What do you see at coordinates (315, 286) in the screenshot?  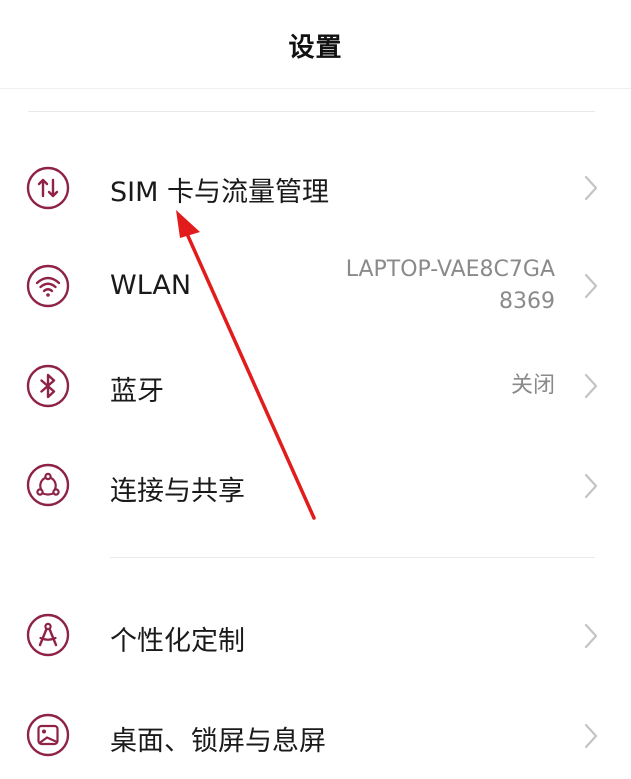 I see `settings-item-wlan: WLAN LAPTOP-VAE8C7GA 8369` at bounding box center [315, 286].